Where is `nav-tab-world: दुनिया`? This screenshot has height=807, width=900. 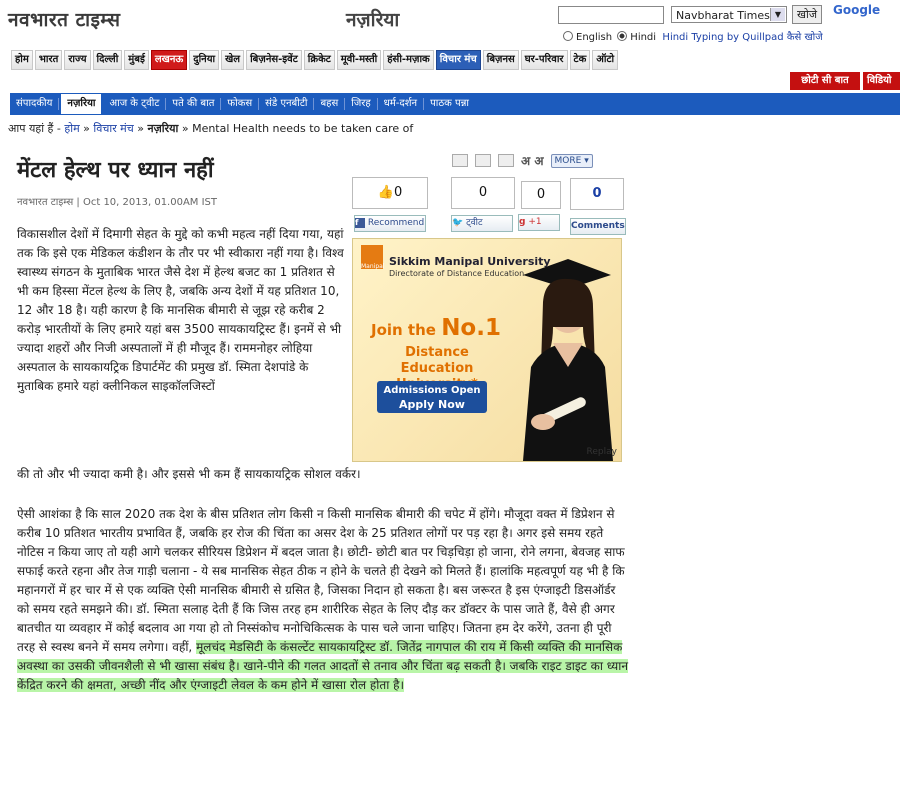 nav-tab-world: दुनिया is located at coordinates (204, 60).